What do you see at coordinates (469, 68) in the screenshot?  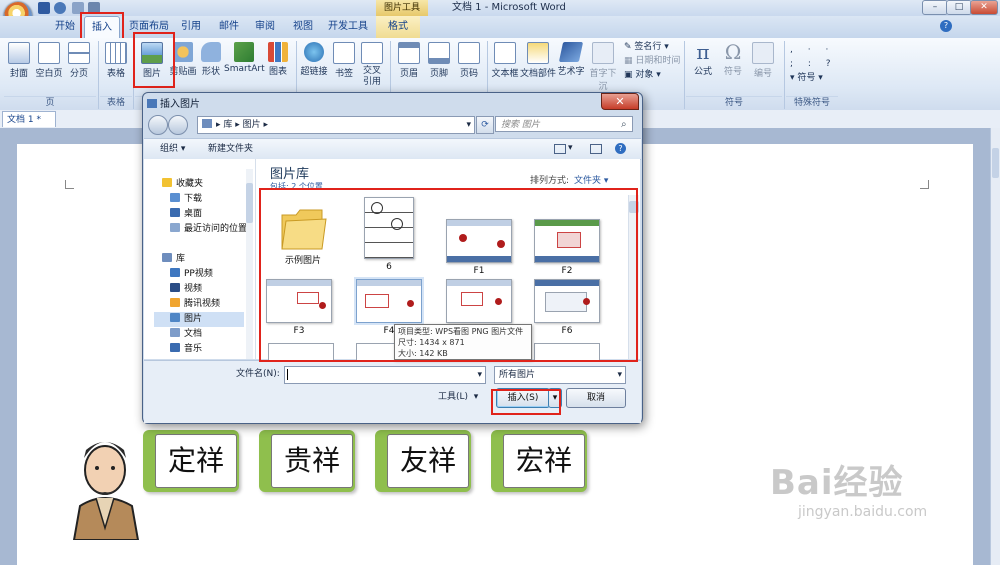 I see `page-number-button: 页码` at bounding box center [469, 68].